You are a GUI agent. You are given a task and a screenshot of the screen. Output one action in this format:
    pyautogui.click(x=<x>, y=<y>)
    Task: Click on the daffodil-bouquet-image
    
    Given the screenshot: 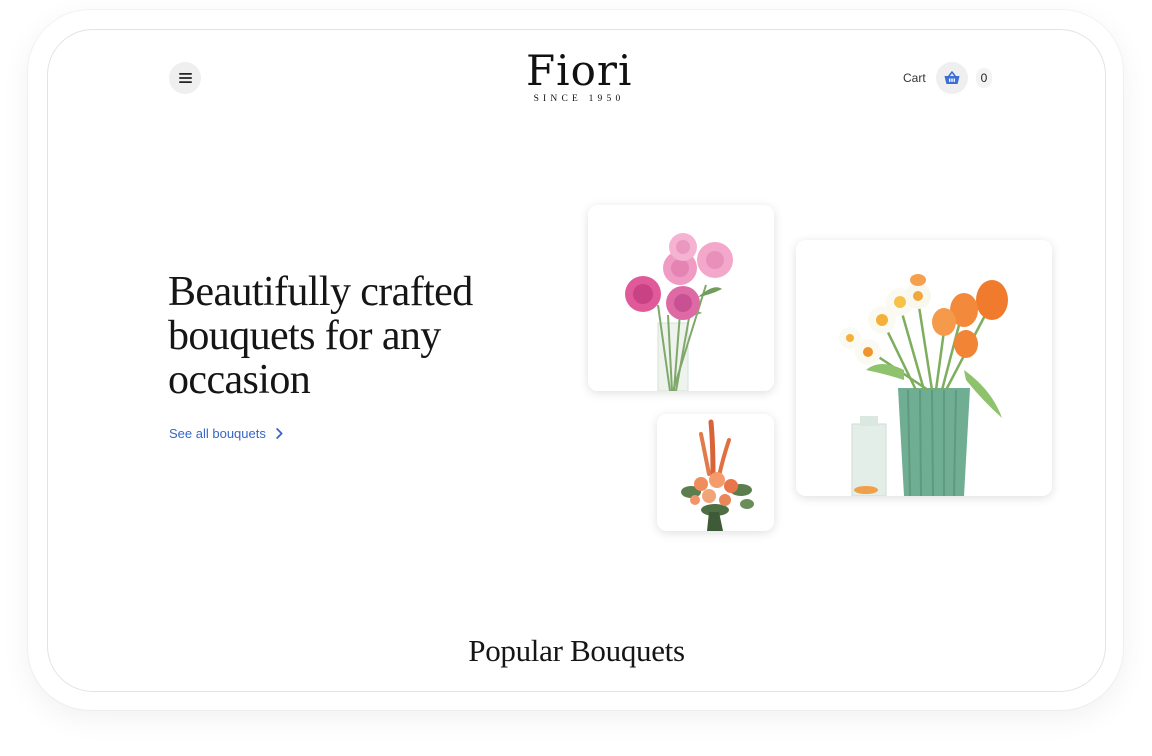 What is the action you would take?
    pyautogui.click(x=924, y=368)
    